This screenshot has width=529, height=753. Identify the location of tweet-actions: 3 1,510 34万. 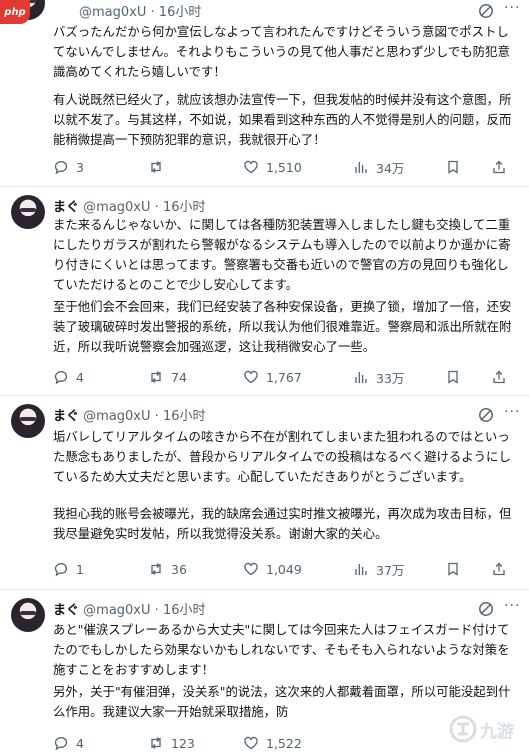
(283, 167).